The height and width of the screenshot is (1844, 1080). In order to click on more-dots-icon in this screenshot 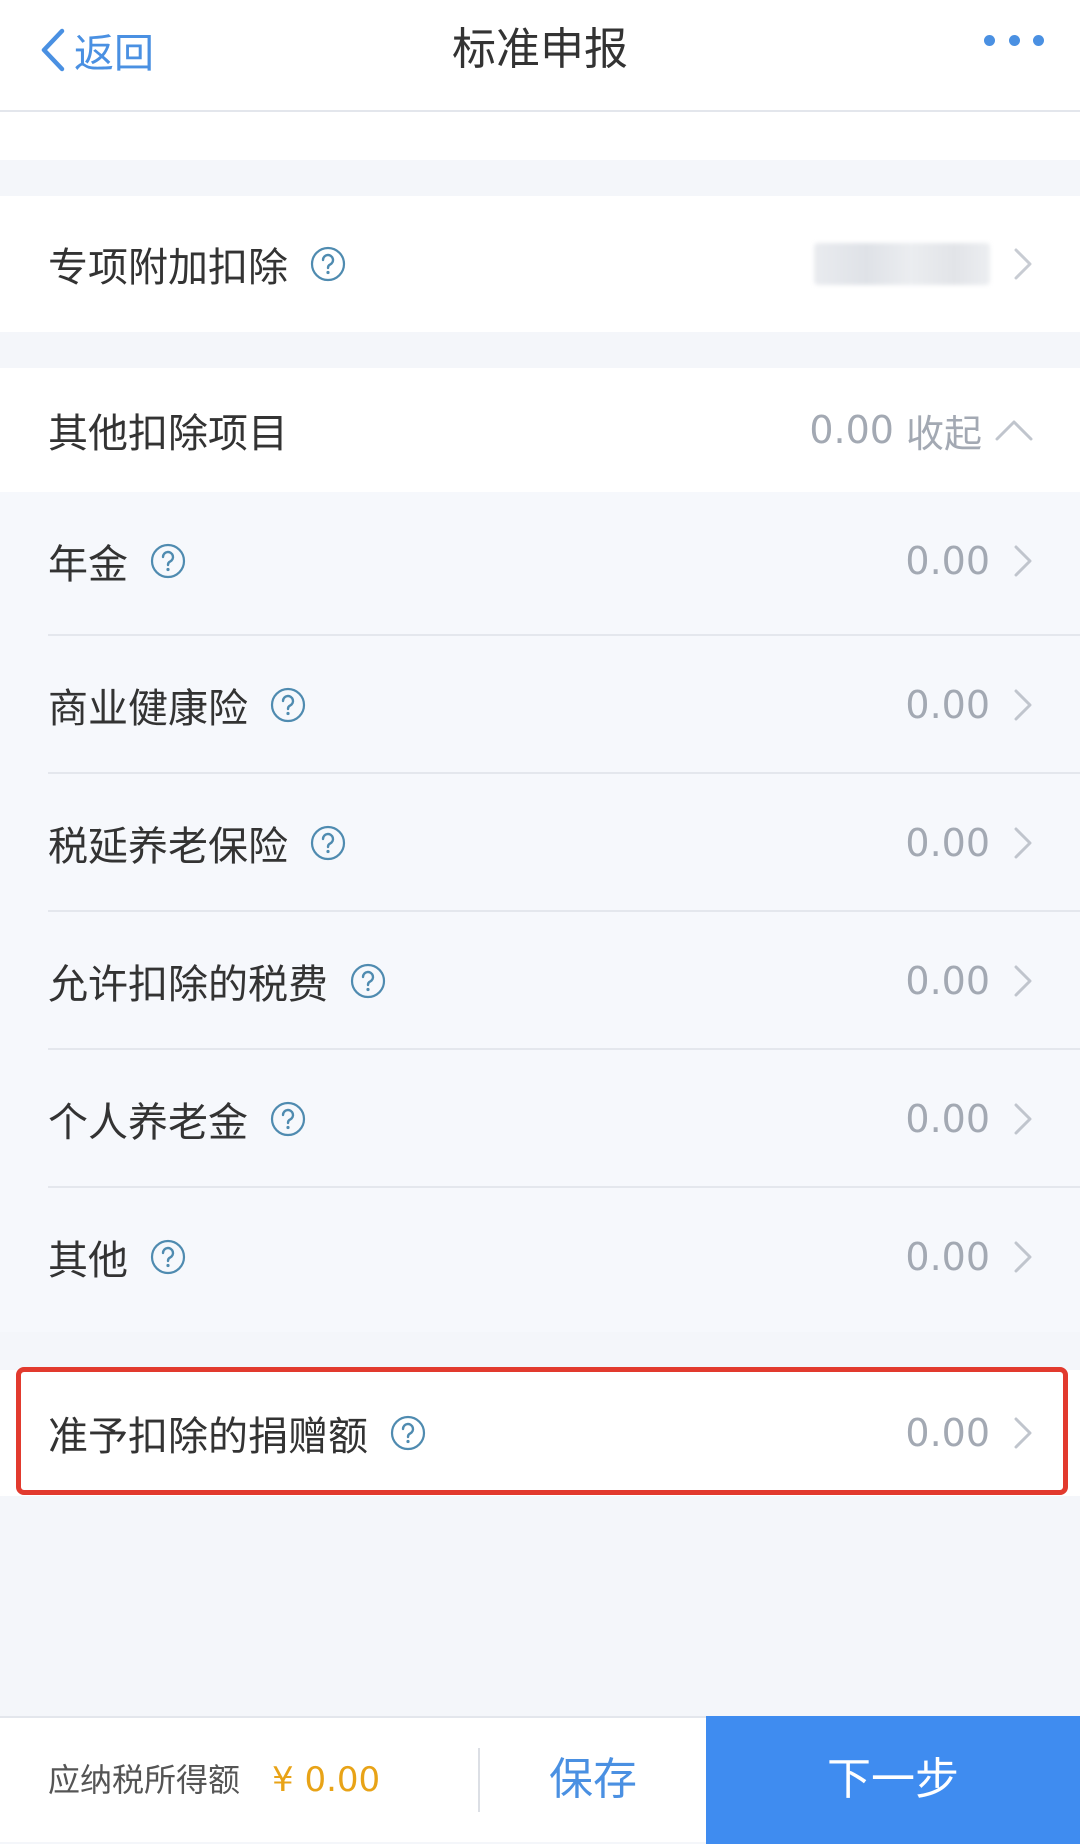, I will do `click(1014, 40)`.